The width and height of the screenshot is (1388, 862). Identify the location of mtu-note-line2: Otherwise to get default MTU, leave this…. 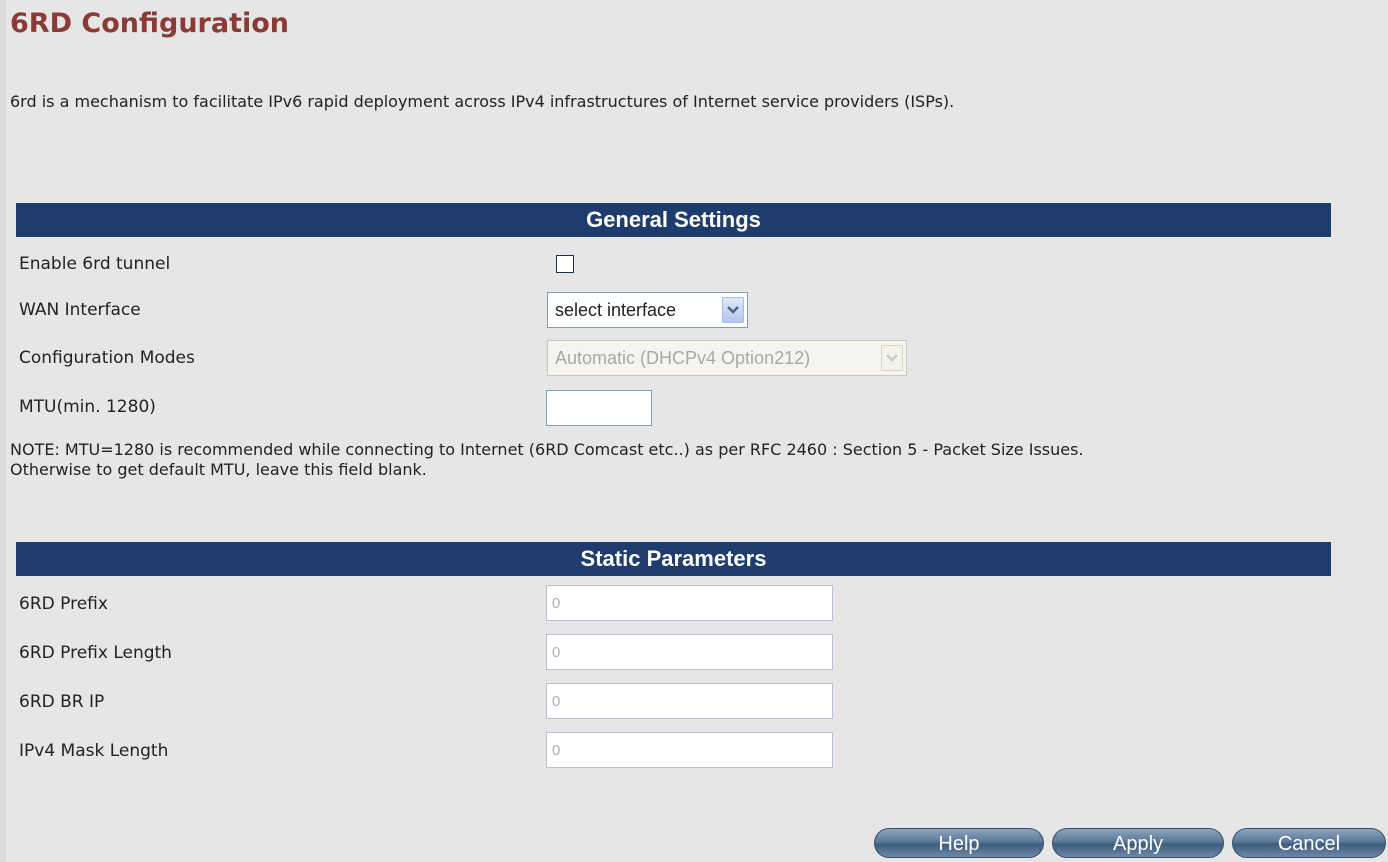
(218, 469).